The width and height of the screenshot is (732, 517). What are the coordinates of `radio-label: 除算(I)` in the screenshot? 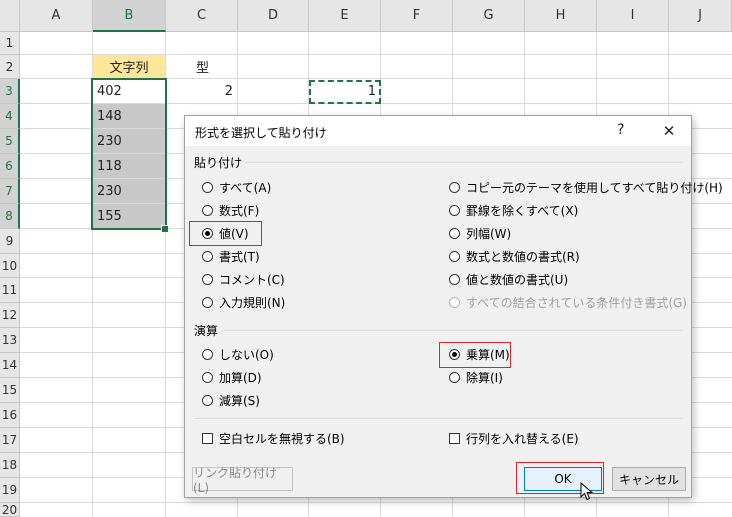 It's located at (484, 377).